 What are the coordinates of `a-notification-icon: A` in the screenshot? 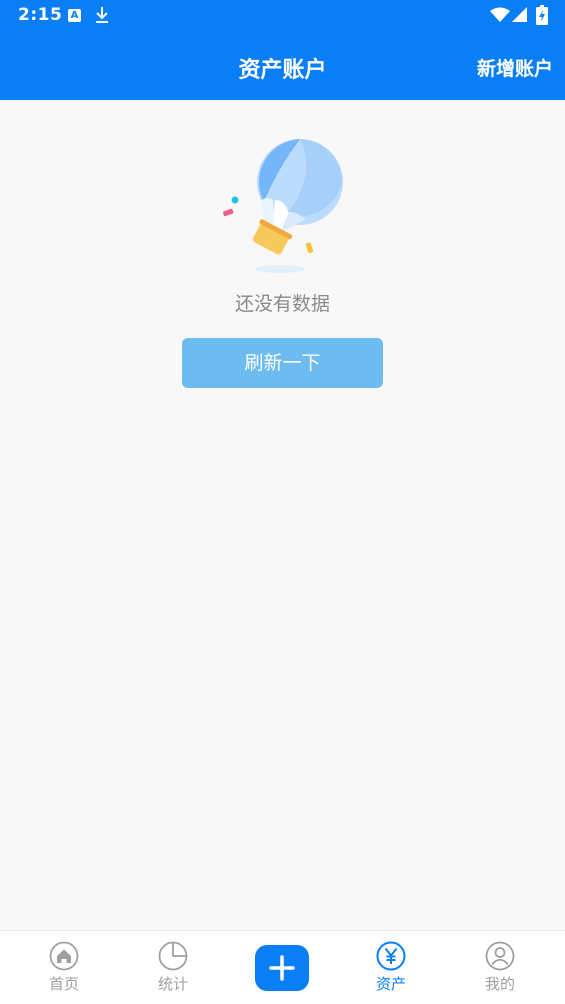 It's located at (74, 15).